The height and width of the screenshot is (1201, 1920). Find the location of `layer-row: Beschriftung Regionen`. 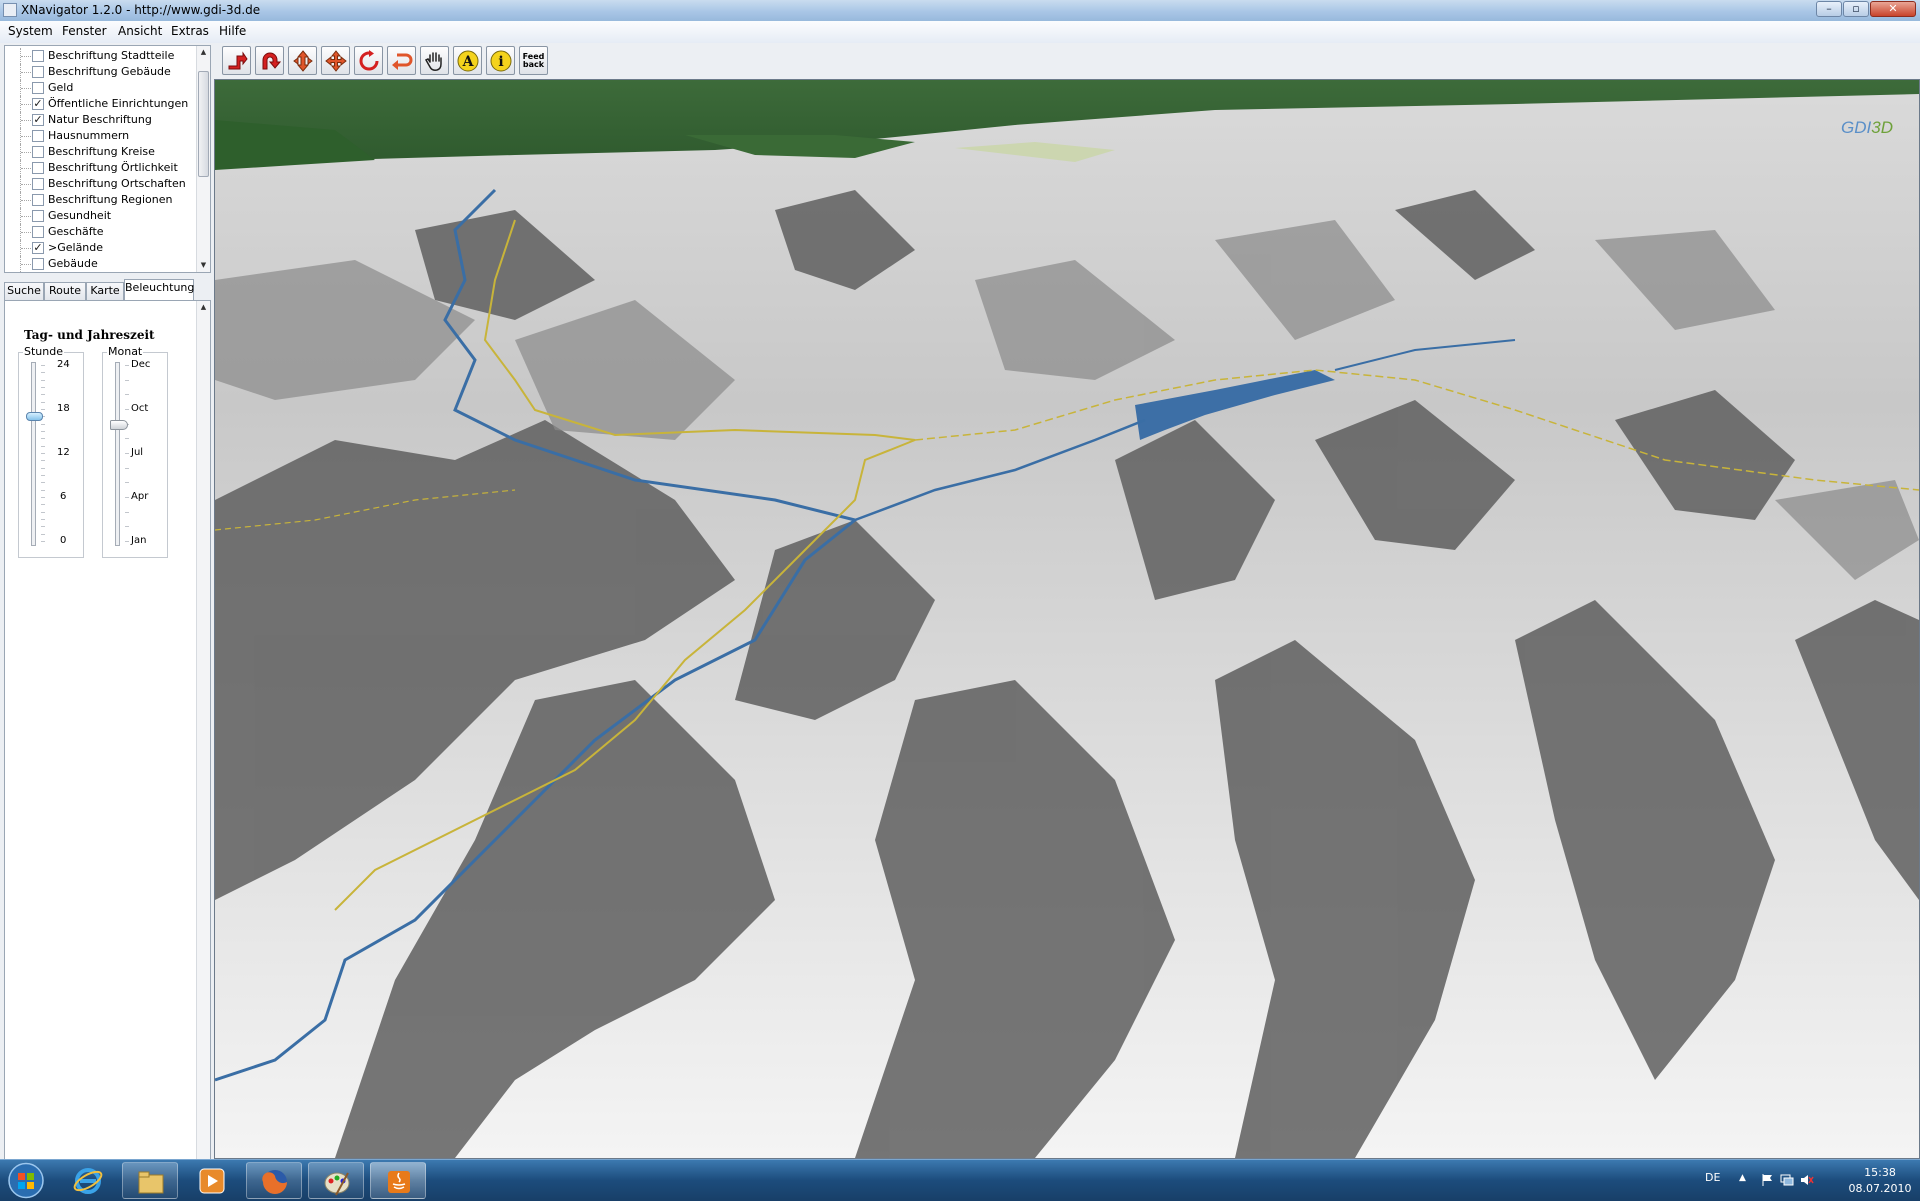

layer-row: Beschriftung Regionen is located at coordinates (100, 200).